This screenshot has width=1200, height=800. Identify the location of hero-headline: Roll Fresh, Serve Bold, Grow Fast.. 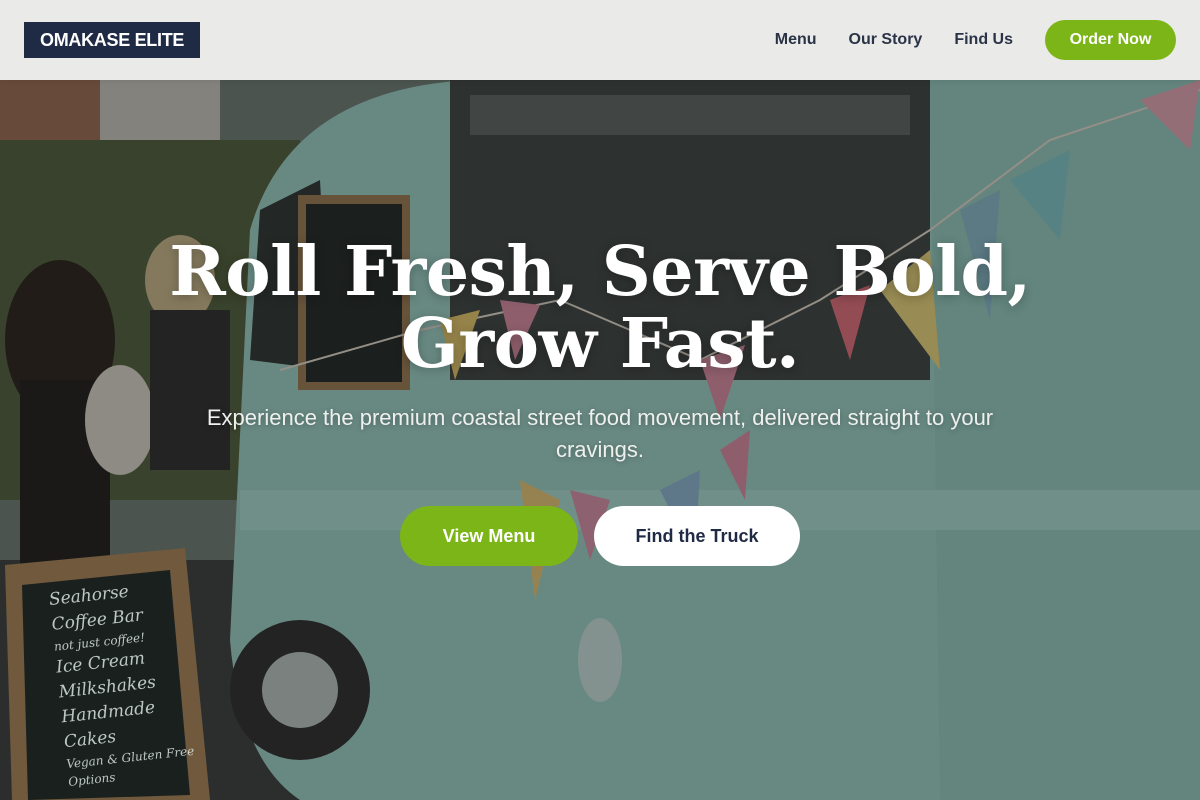
(600, 308).